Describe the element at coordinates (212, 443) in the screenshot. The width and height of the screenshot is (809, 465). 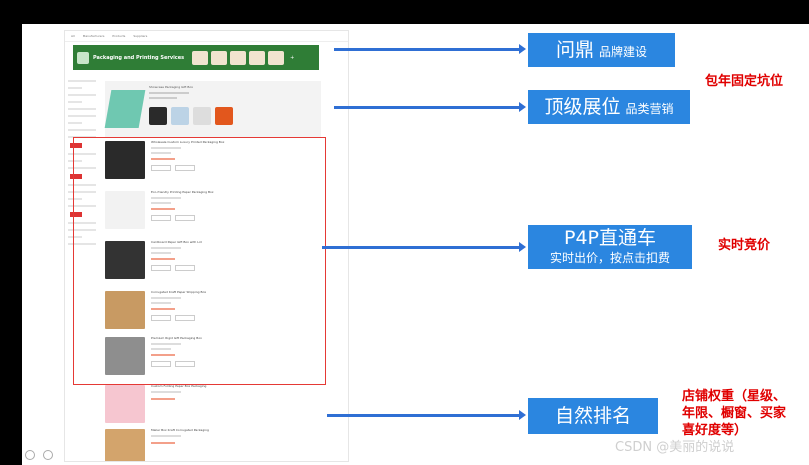
I see `organic-item: Mailer Box Kraft Corrugated Packaging` at that location.